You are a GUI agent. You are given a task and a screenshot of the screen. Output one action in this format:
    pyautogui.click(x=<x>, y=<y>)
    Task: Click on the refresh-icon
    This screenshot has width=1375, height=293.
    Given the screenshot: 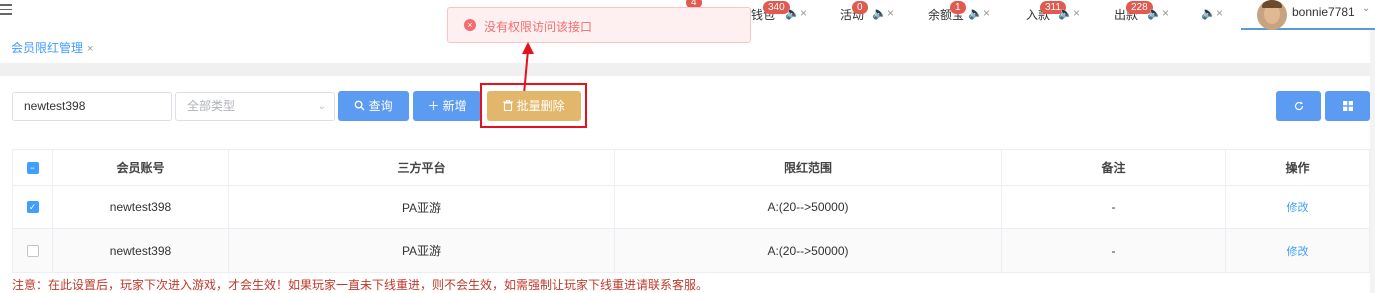 What is the action you would take?
    pyautogui.click(x=1299, y=106)
    